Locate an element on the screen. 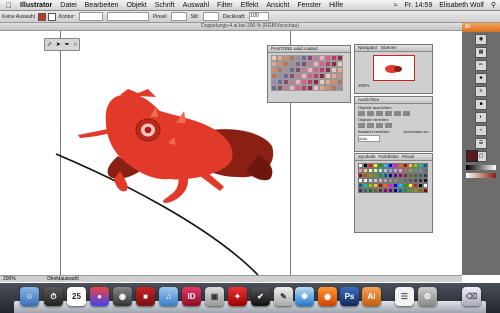 This screenshot has width=500, height=313. align-objects-label: Objekte ausrichten: is located at coordinates (375, 107).